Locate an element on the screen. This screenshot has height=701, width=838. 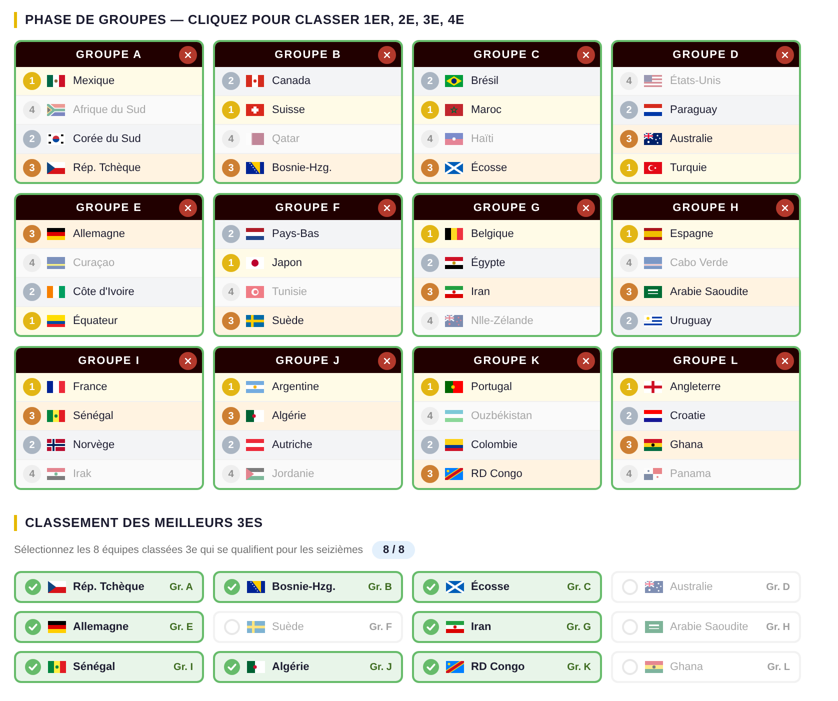
team-name: France is located at coordinates (90, 387).